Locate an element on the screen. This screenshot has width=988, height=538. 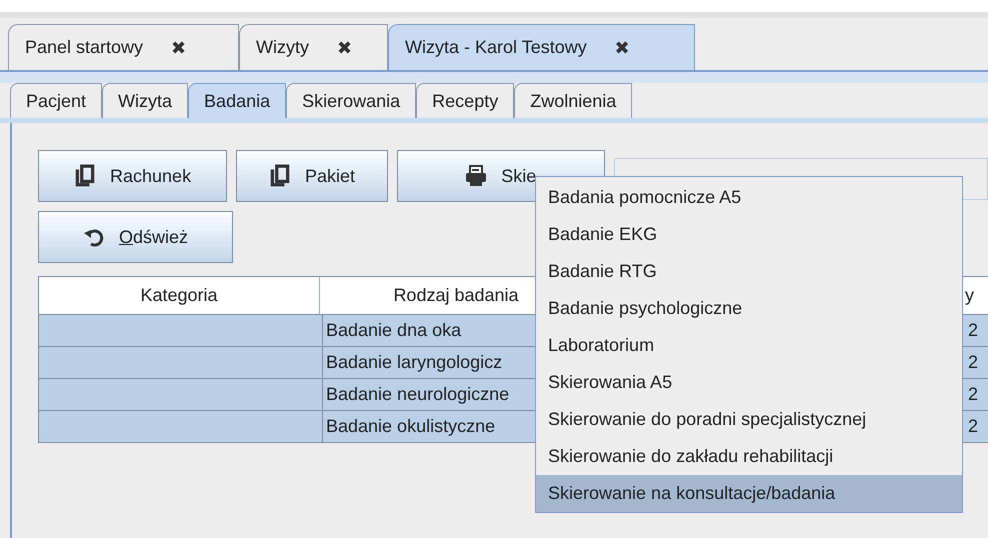
menu-item: Badanie EKG is located at coordinates (749, 234).